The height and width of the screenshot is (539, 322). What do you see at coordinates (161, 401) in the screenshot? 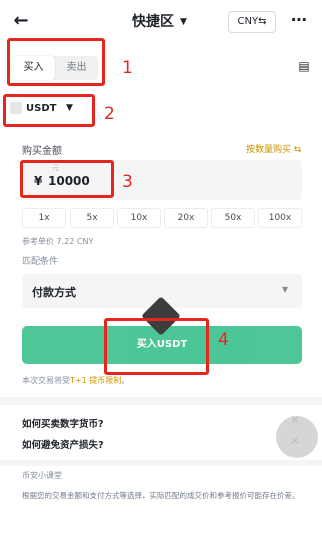
I see `section-divider` at bounding box center [161, 401].